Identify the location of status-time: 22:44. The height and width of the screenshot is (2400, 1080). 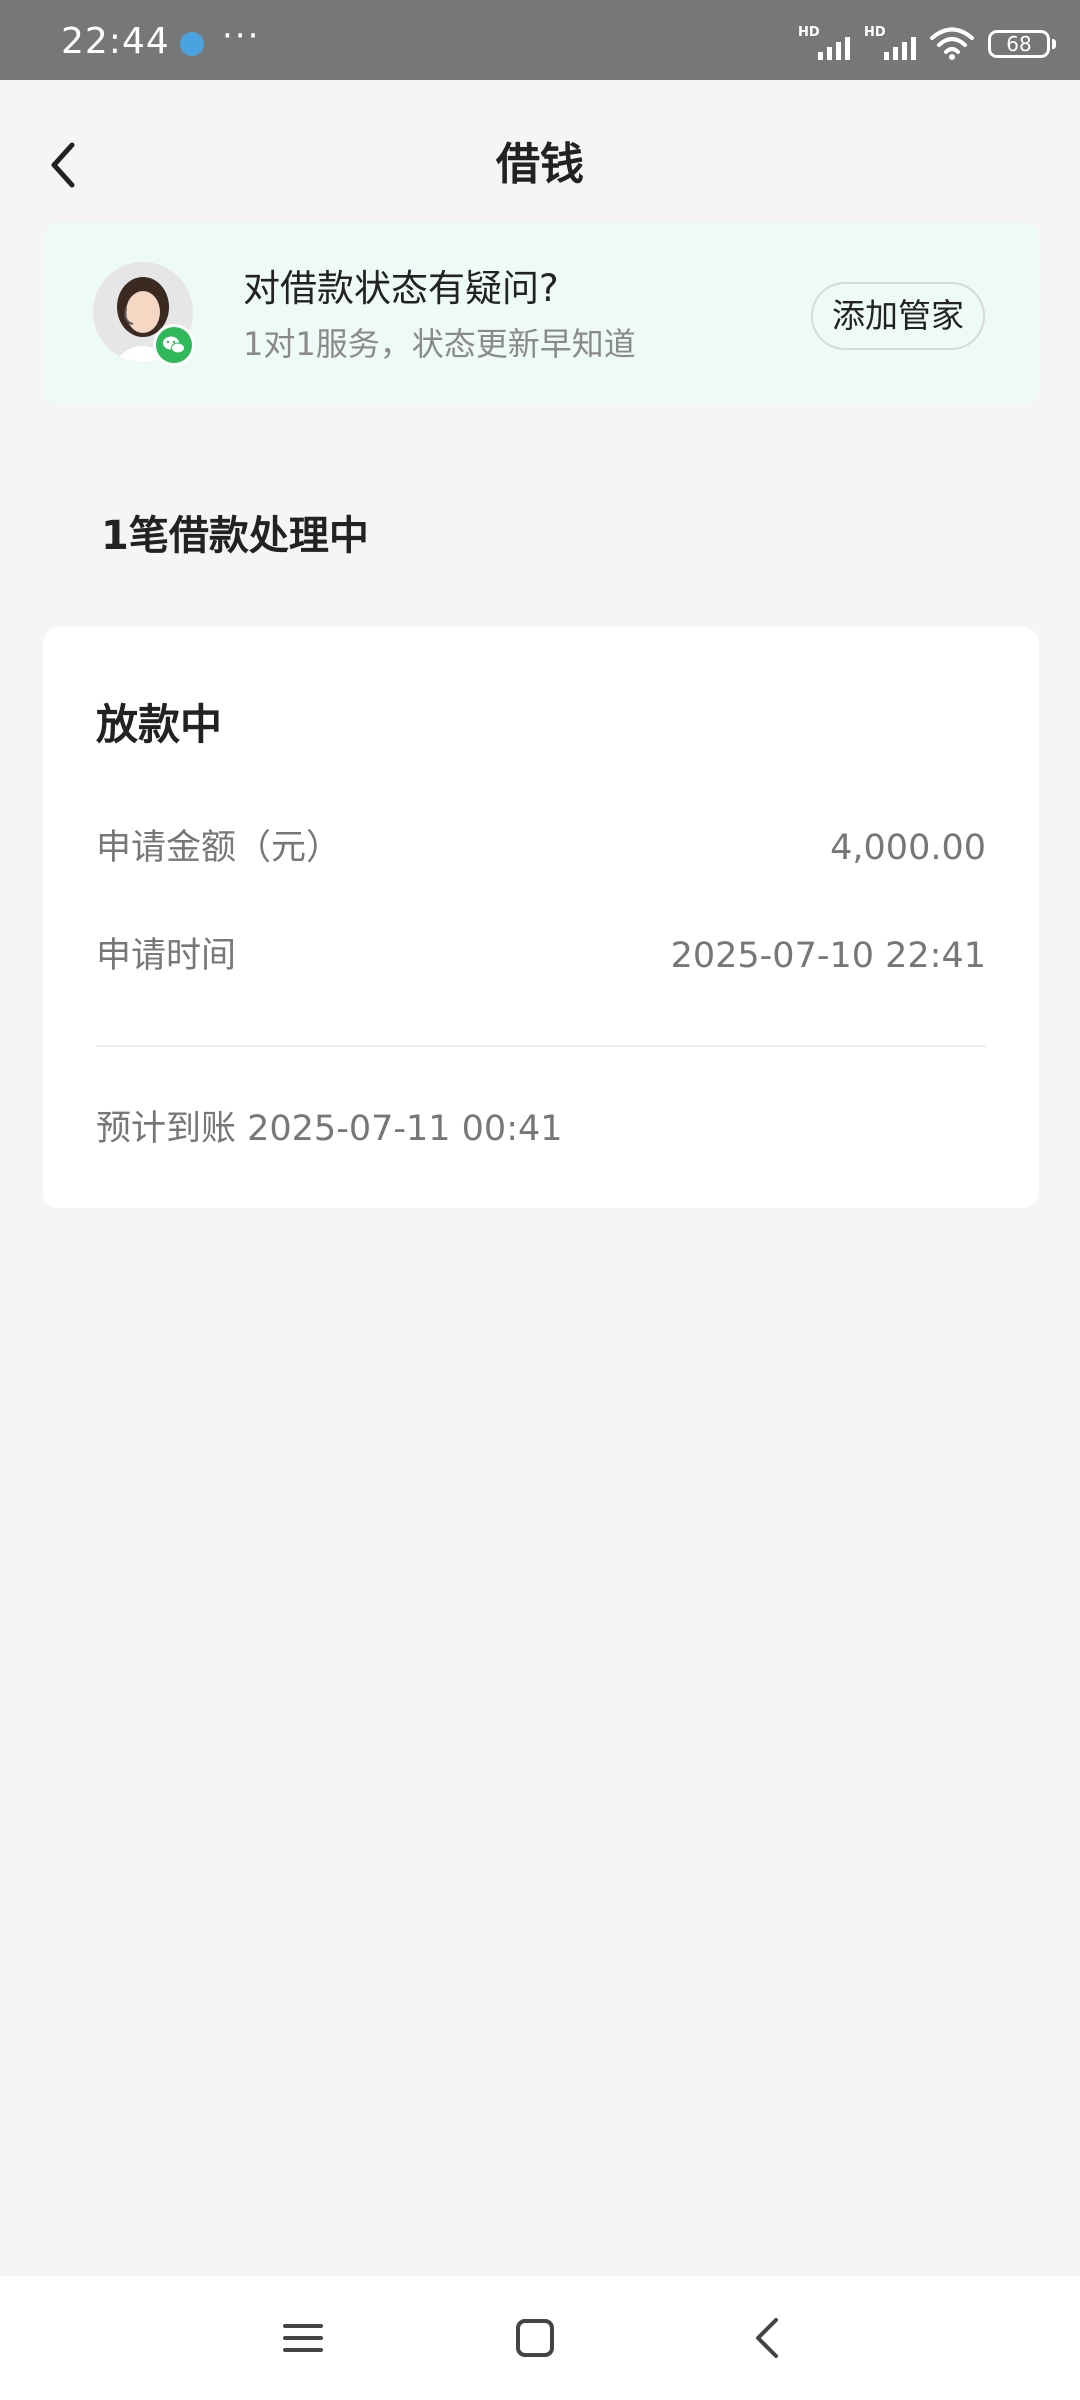
(115, 41).